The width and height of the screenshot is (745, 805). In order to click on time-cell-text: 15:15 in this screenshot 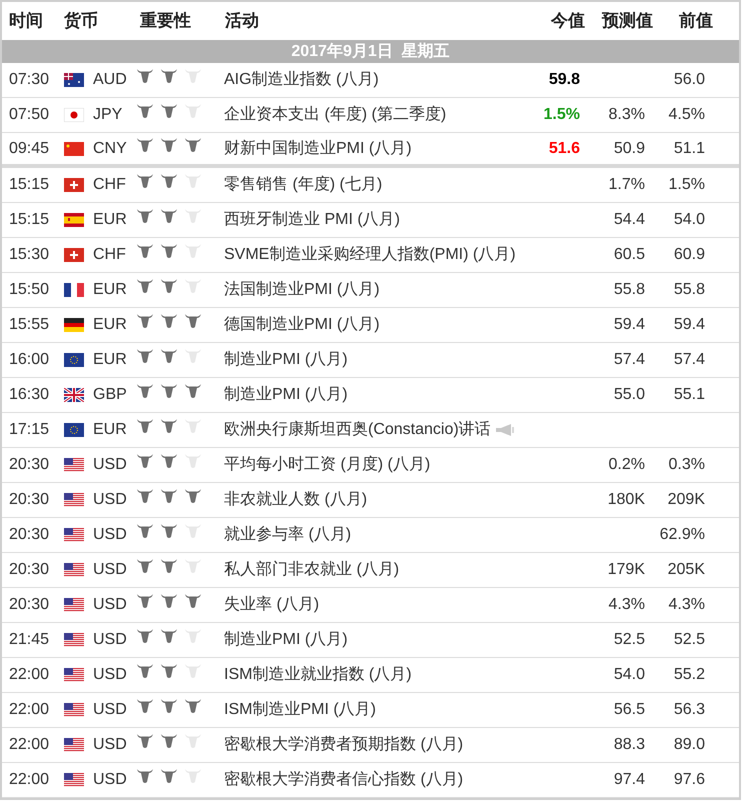, I will do `click(29, 220)`.